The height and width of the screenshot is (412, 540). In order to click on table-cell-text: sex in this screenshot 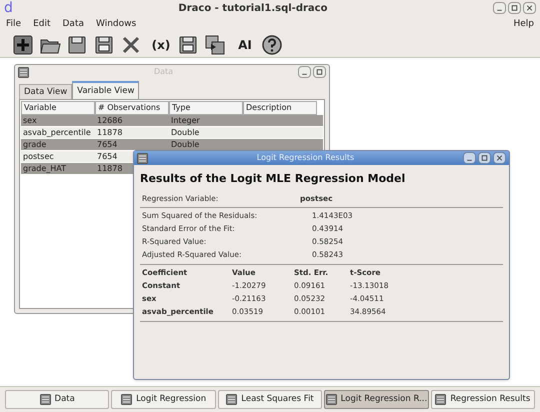, I will do `click(30, 121)`.